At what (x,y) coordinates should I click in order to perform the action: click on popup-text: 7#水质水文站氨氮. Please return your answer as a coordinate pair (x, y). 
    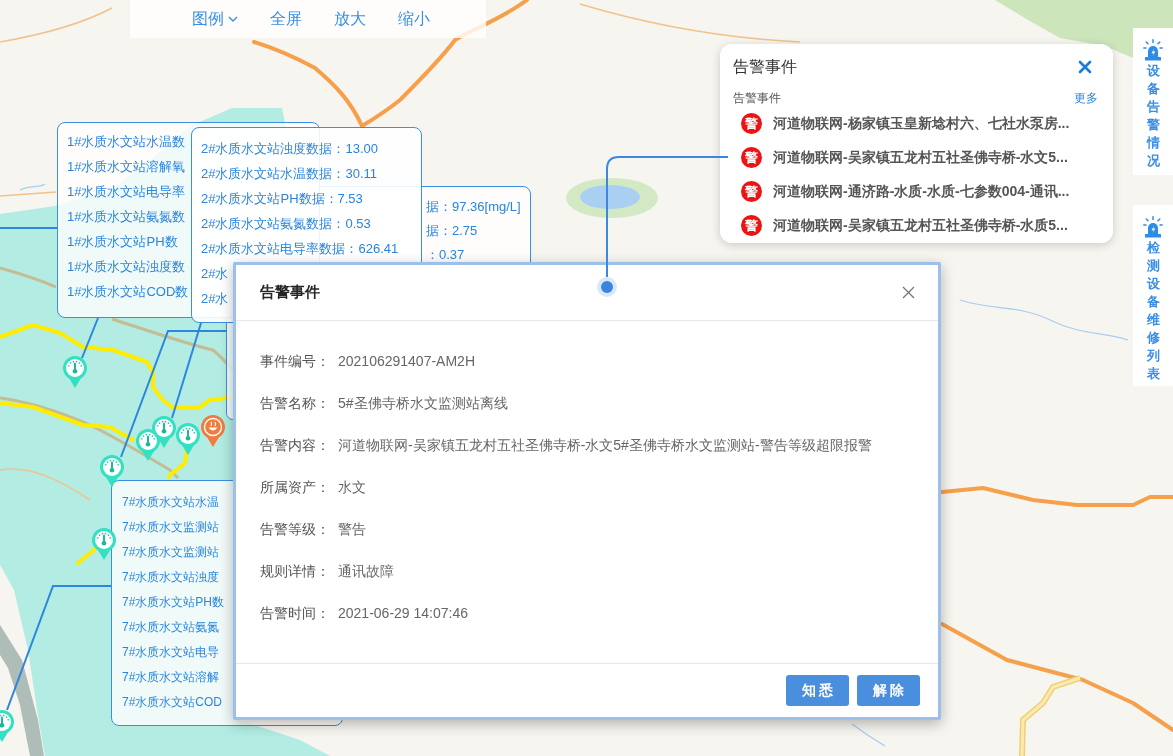
    Looking at the image, I should click on (171, 627).